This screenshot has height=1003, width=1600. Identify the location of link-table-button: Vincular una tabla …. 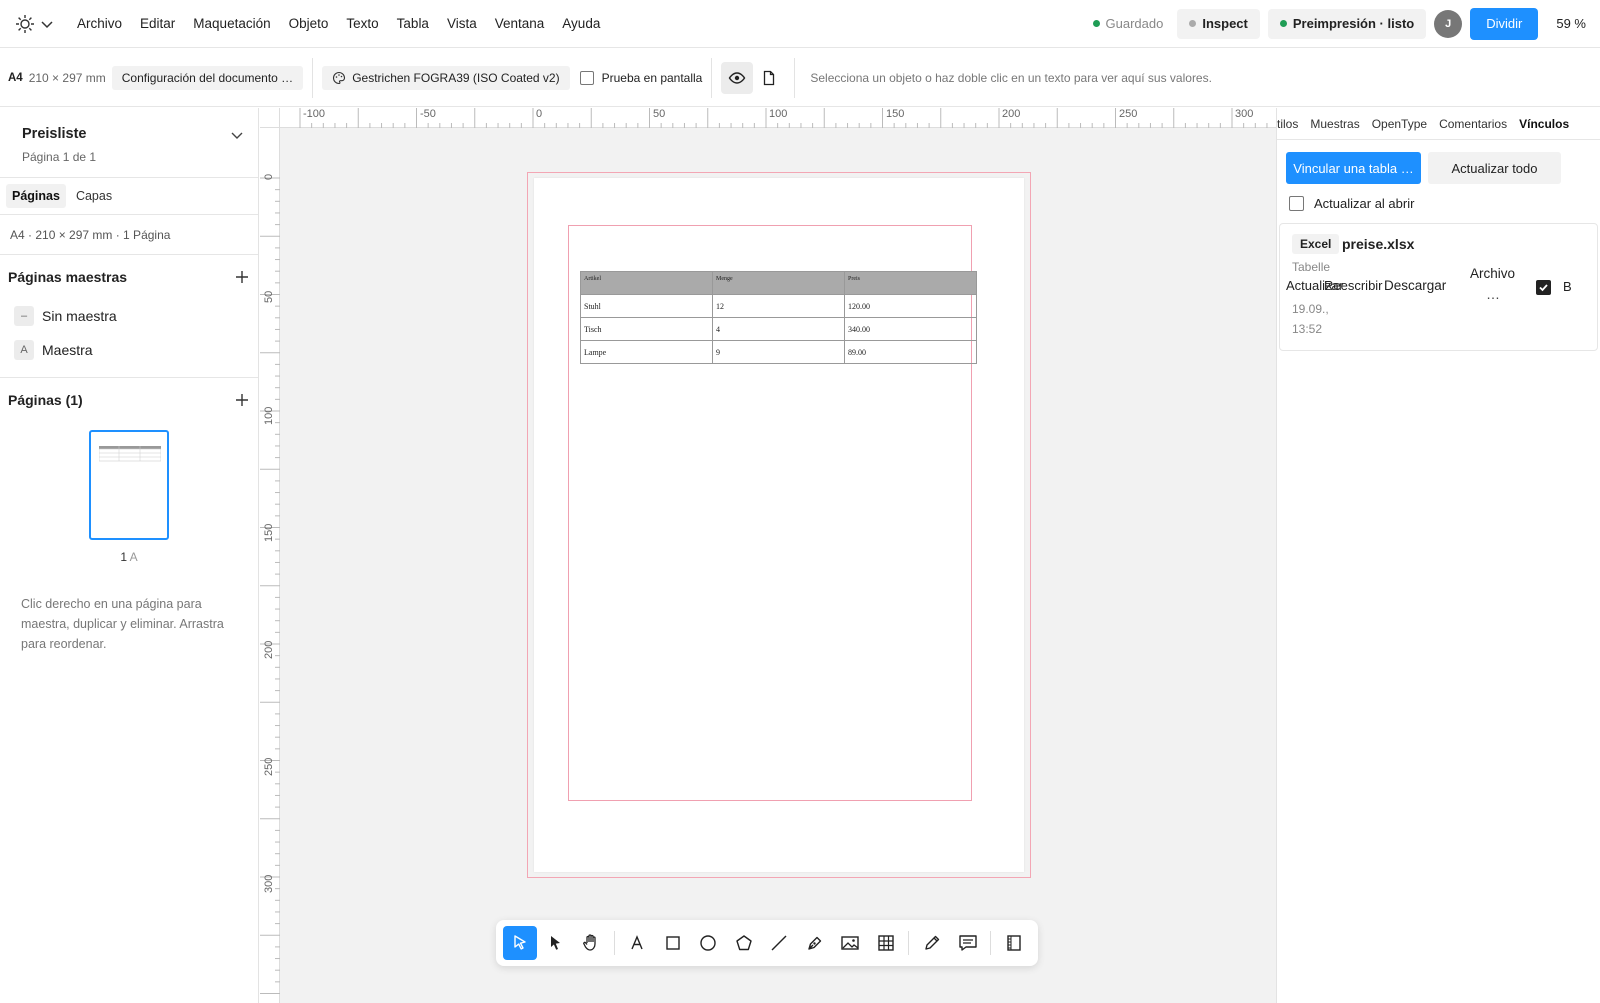
(1353, 168).